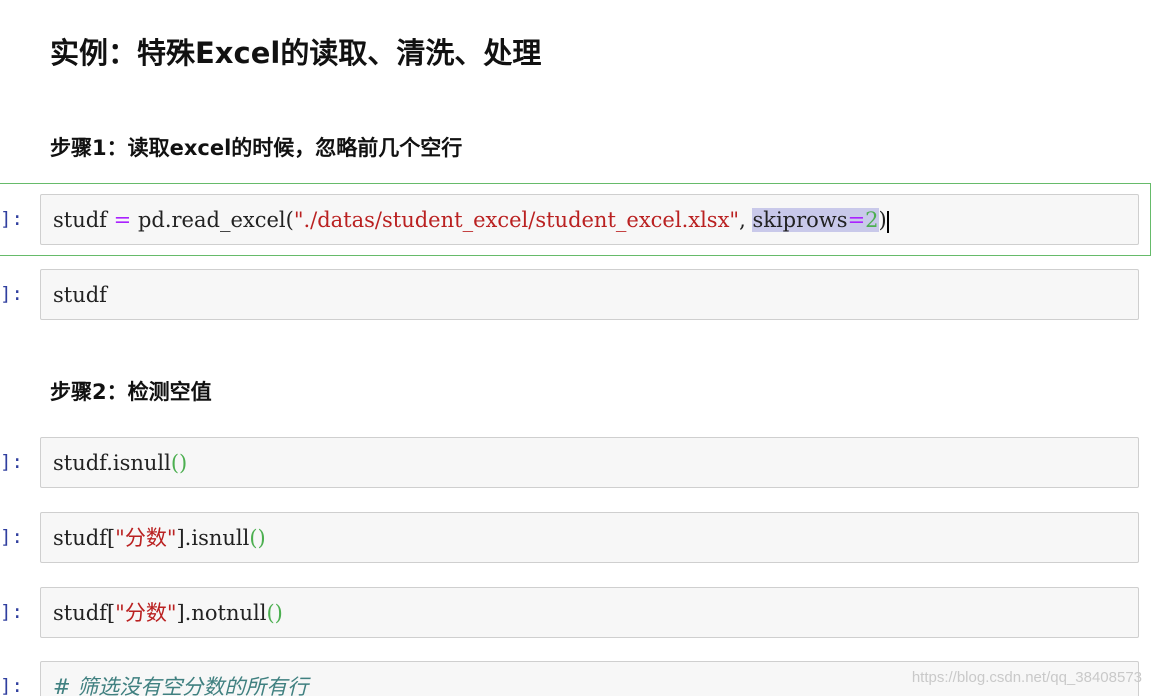 The width and height of the screenshot is (1154, 696). Describe the element at coordinates (296, 53) in the screenshot. I see `page-title: 实例：特殊Excel的读取、清洗、处理` at that location.